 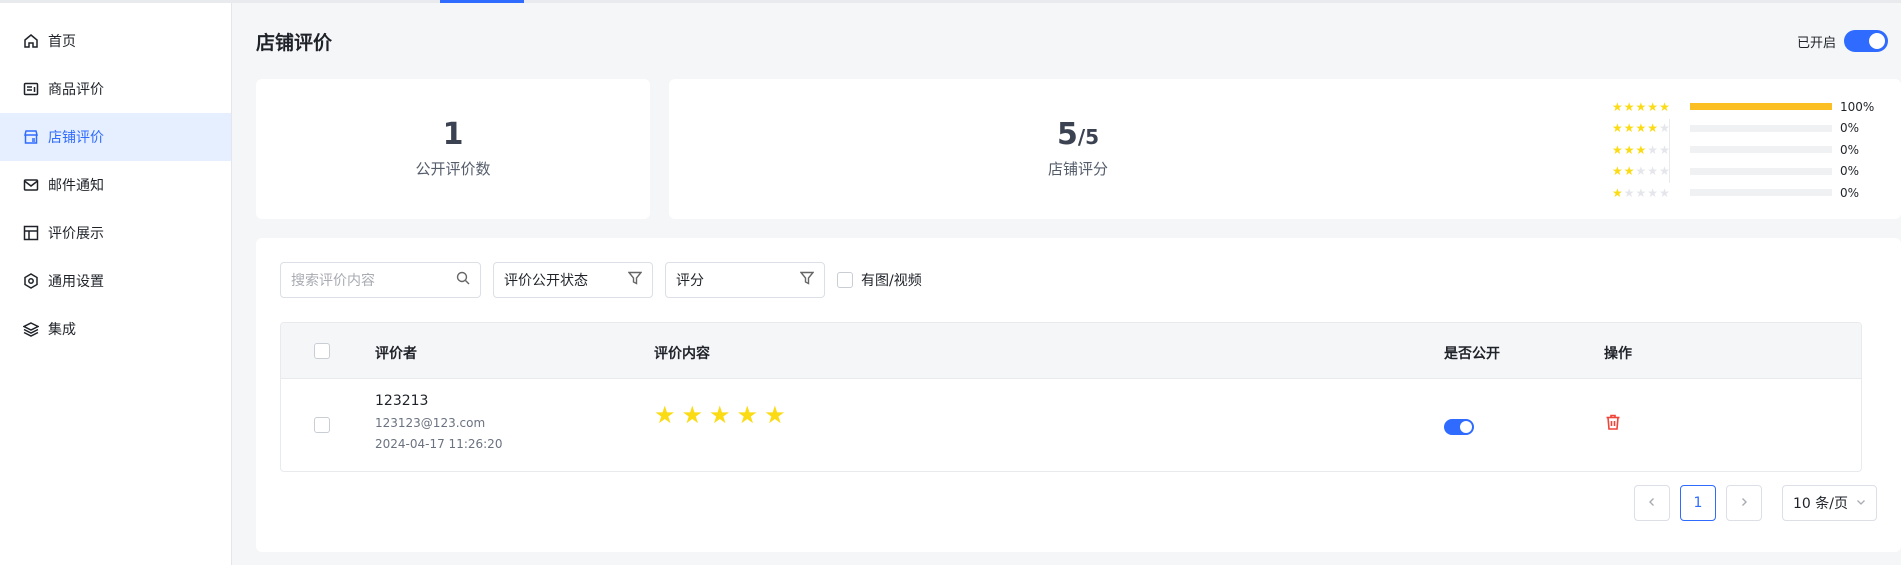 What do you see at coordinates (76, 282) in the screenshot?
I see `sidebar-item-label: 通用设置` at bounding box center [76, 282].